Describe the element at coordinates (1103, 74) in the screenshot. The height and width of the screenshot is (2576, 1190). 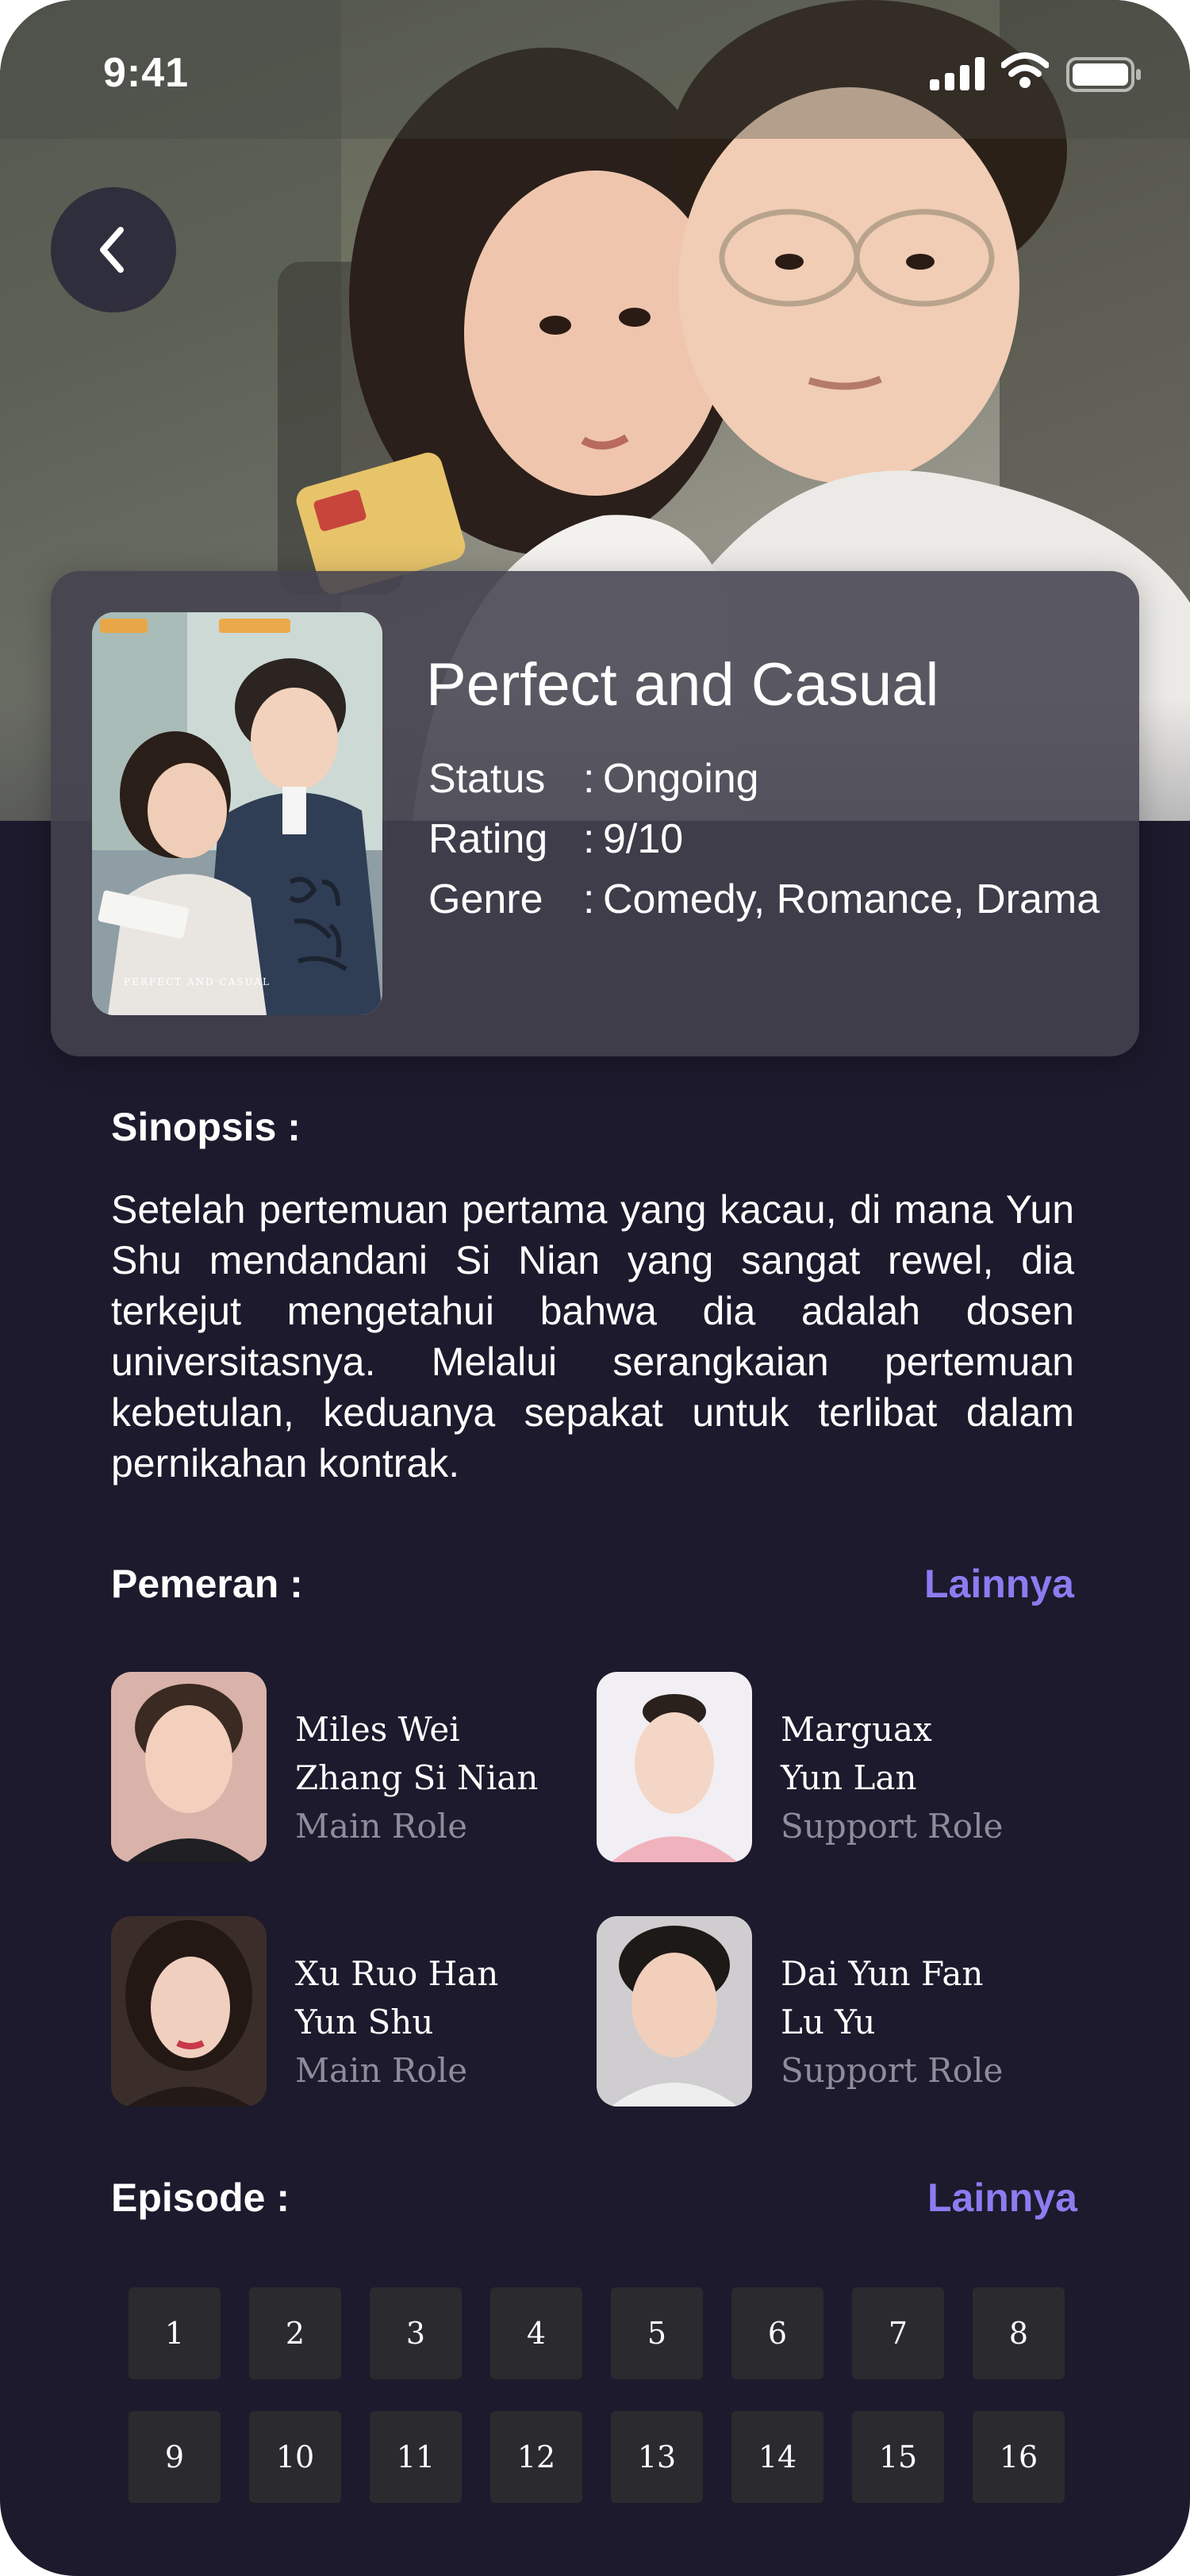
I see `battery-icon` at that location.